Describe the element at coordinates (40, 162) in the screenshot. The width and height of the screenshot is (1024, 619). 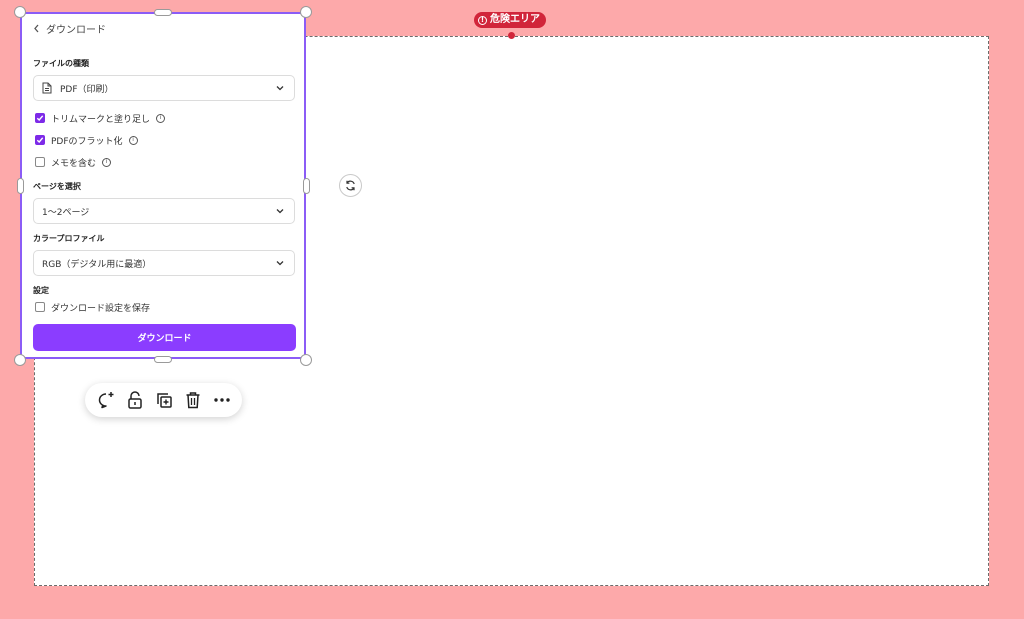
I see `include-notes-checkbox` at that location.